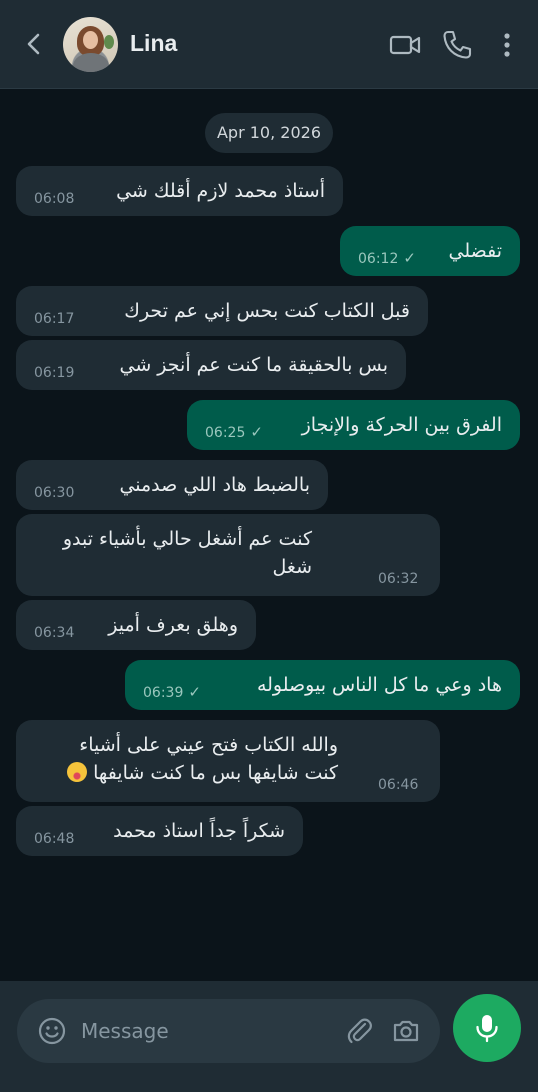 The image size is (538, 1092). Describe the element at coordinates (54, 493) in the screenshot. I see `message-time: 06:30` at that location.